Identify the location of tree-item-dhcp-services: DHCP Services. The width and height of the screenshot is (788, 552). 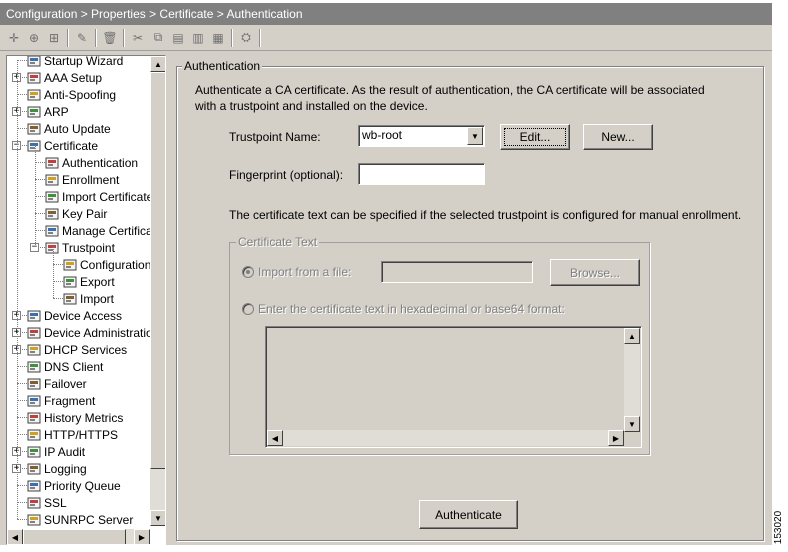
(77, 349).